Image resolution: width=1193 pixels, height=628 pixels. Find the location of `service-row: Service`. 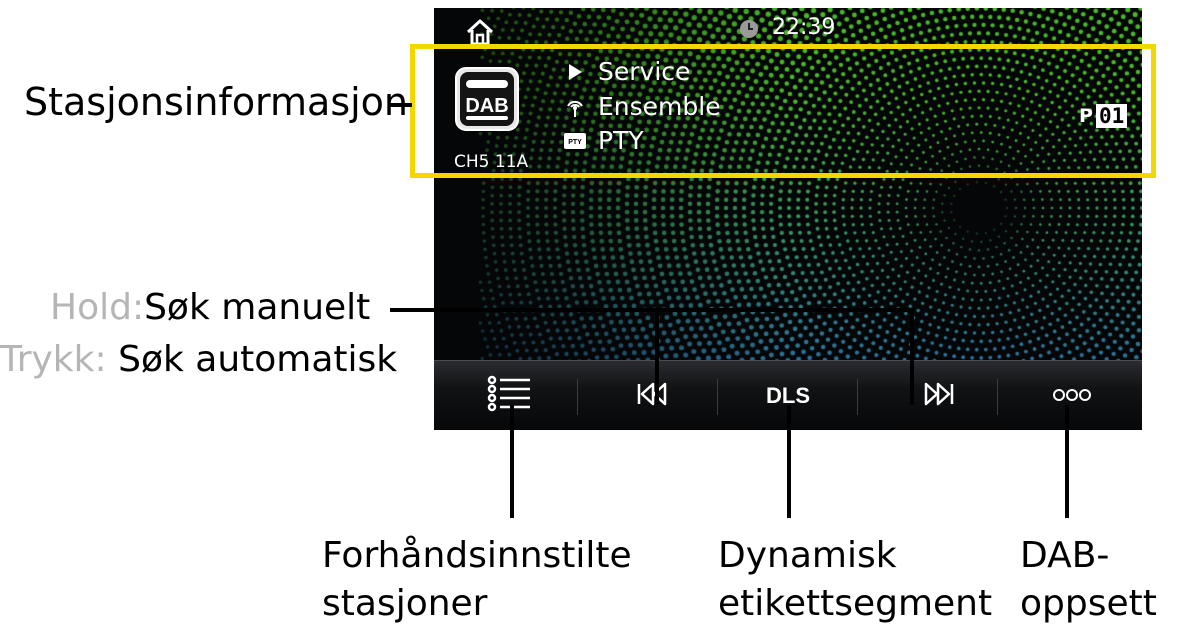

service-row: Service is located at coordinates (627, 71).